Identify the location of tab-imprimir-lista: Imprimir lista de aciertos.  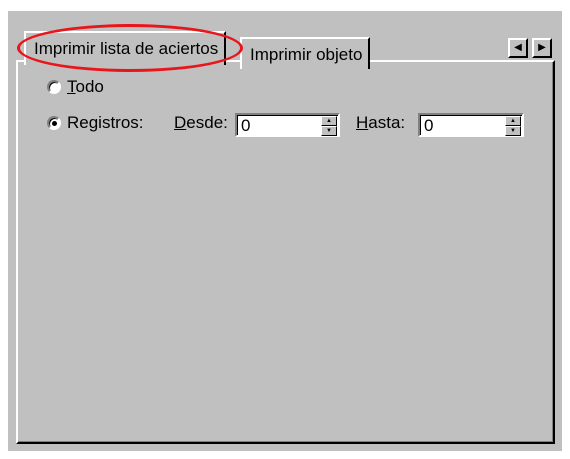
(125, 48).